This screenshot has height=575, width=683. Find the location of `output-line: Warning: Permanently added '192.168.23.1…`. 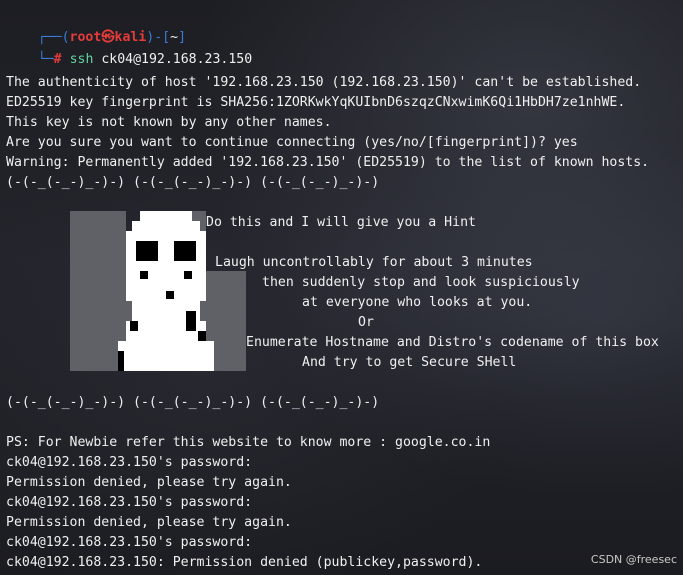

output-line: Warning: Permanently added '192.168.23.1… is located at coordinates (328, 162).